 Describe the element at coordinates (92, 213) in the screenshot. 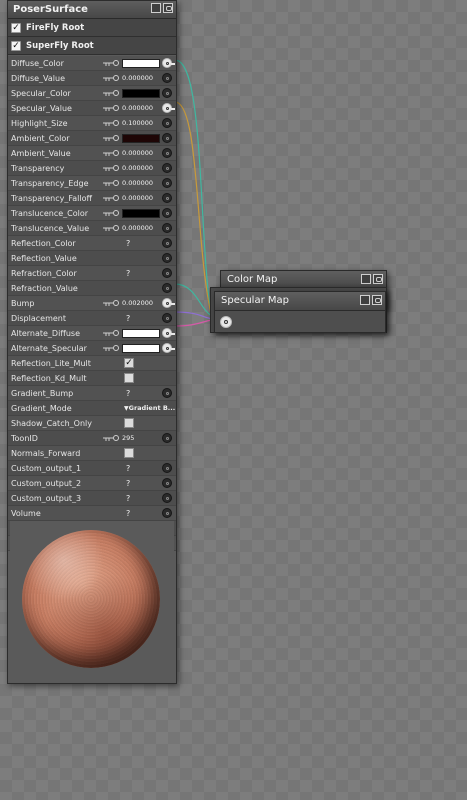

I see `param-row-translucence-color: Translucence_Color` at that location.